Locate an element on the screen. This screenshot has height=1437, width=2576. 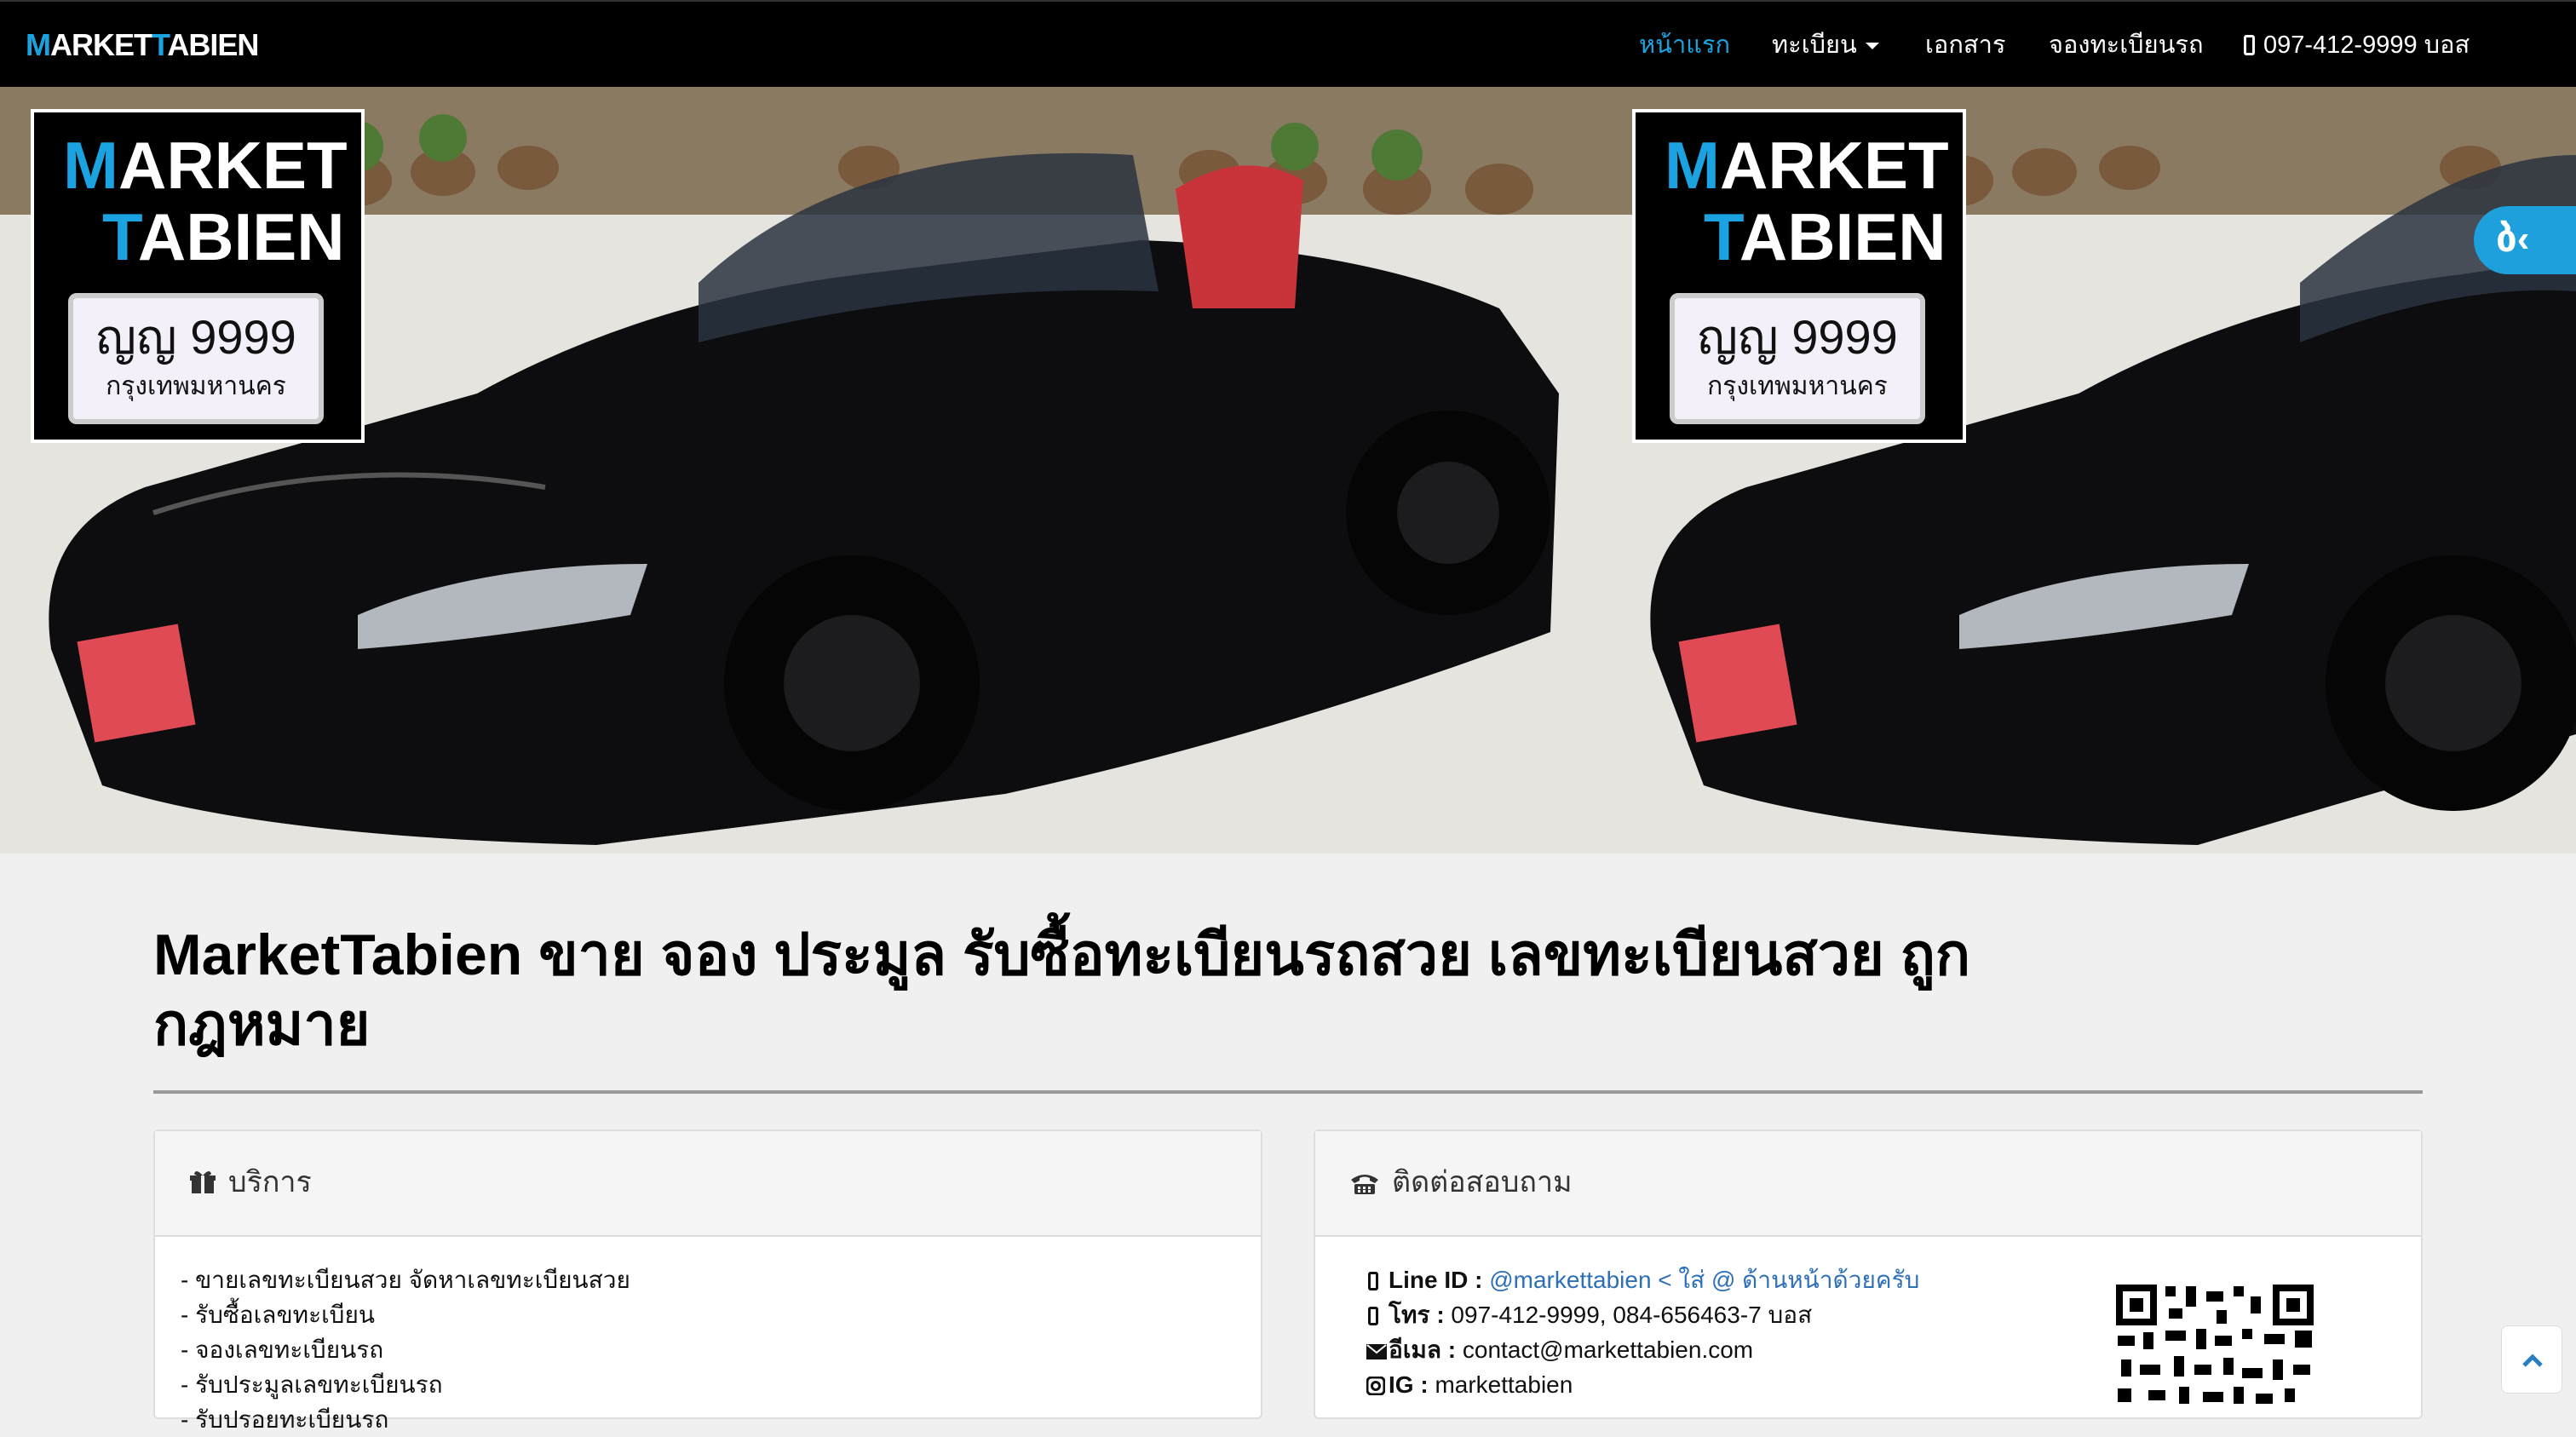
tel-value: 097-412-9999, 084-656463-7 บอส is located at coordinates (1632, 1315).